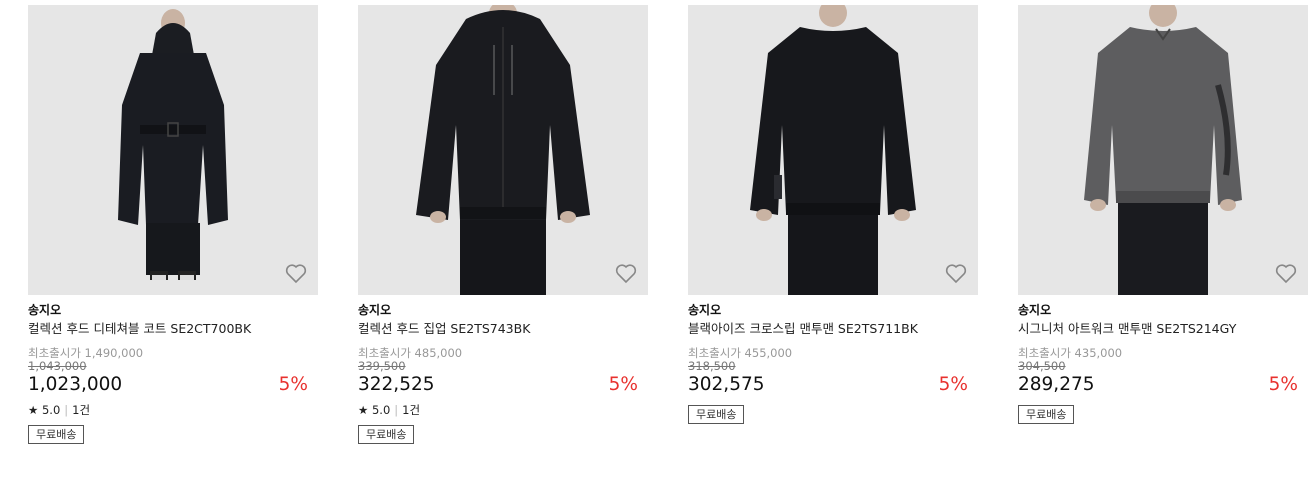 The width and height of the screenshot is (1316, 483). Describe the element at coordinates (1163, 329) in the screenshot. I see `product-name: 시그니처 아트워크 맨투맨 SE2TS214GY` at that location.